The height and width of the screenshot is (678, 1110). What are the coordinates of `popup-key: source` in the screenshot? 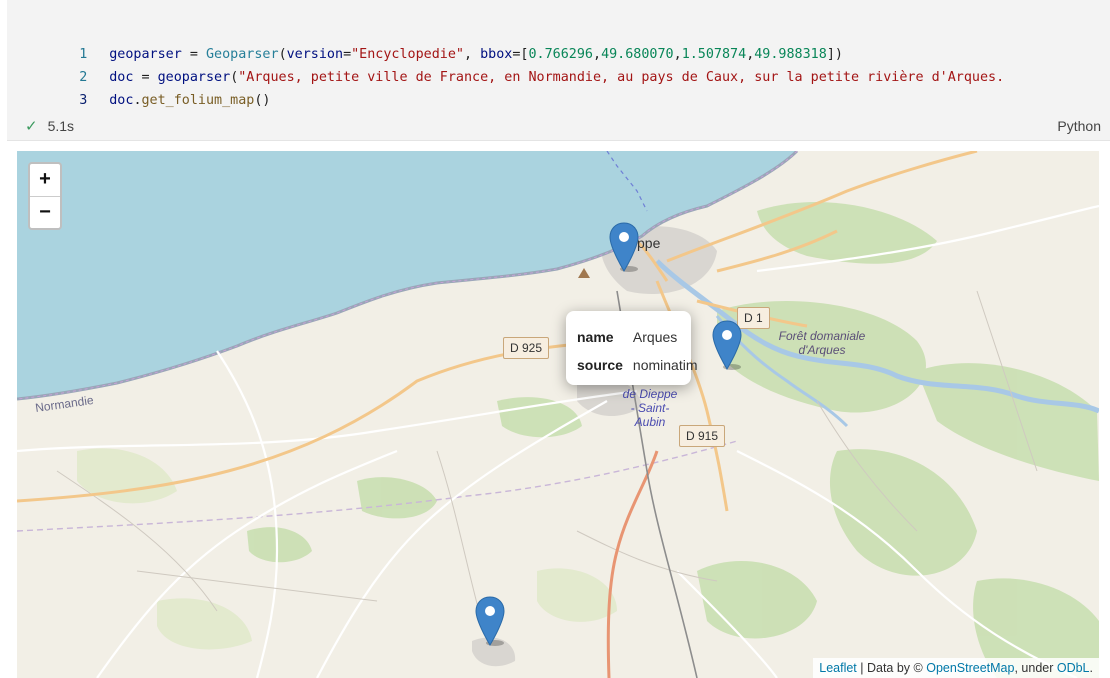 It's located at (600, 365).